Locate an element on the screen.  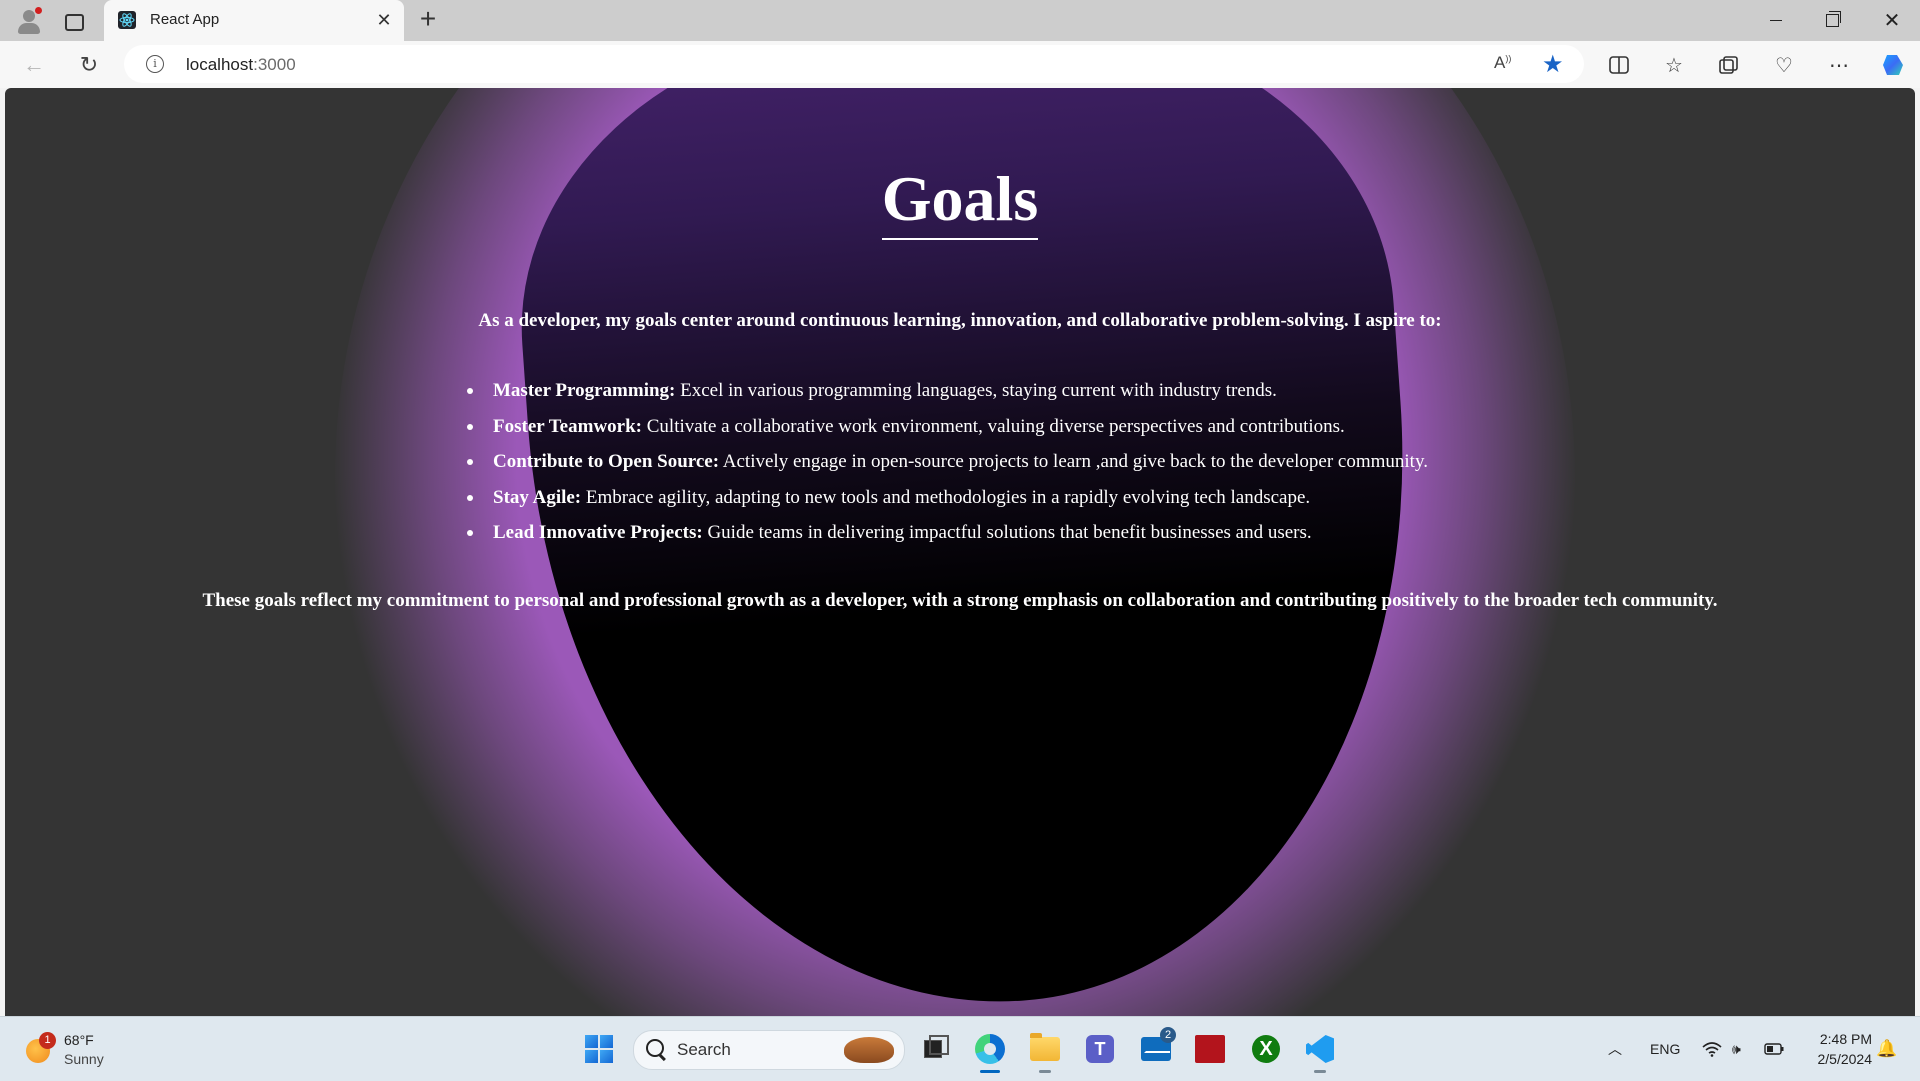
taskbar-search: Search is located at coordinates (769, 1050).